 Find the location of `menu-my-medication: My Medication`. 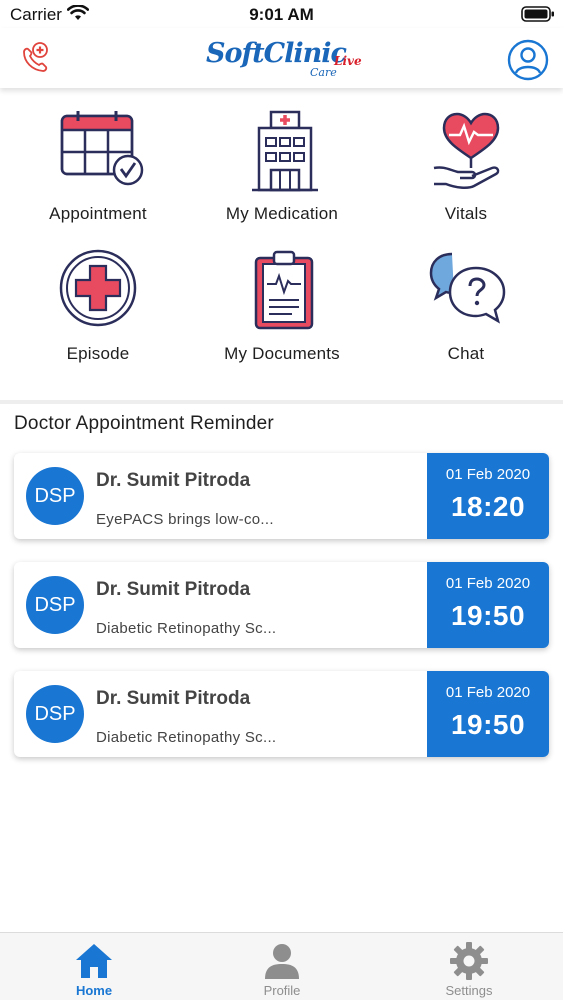

menu-my-medication: My Medication is located at coordinates (282, 158).